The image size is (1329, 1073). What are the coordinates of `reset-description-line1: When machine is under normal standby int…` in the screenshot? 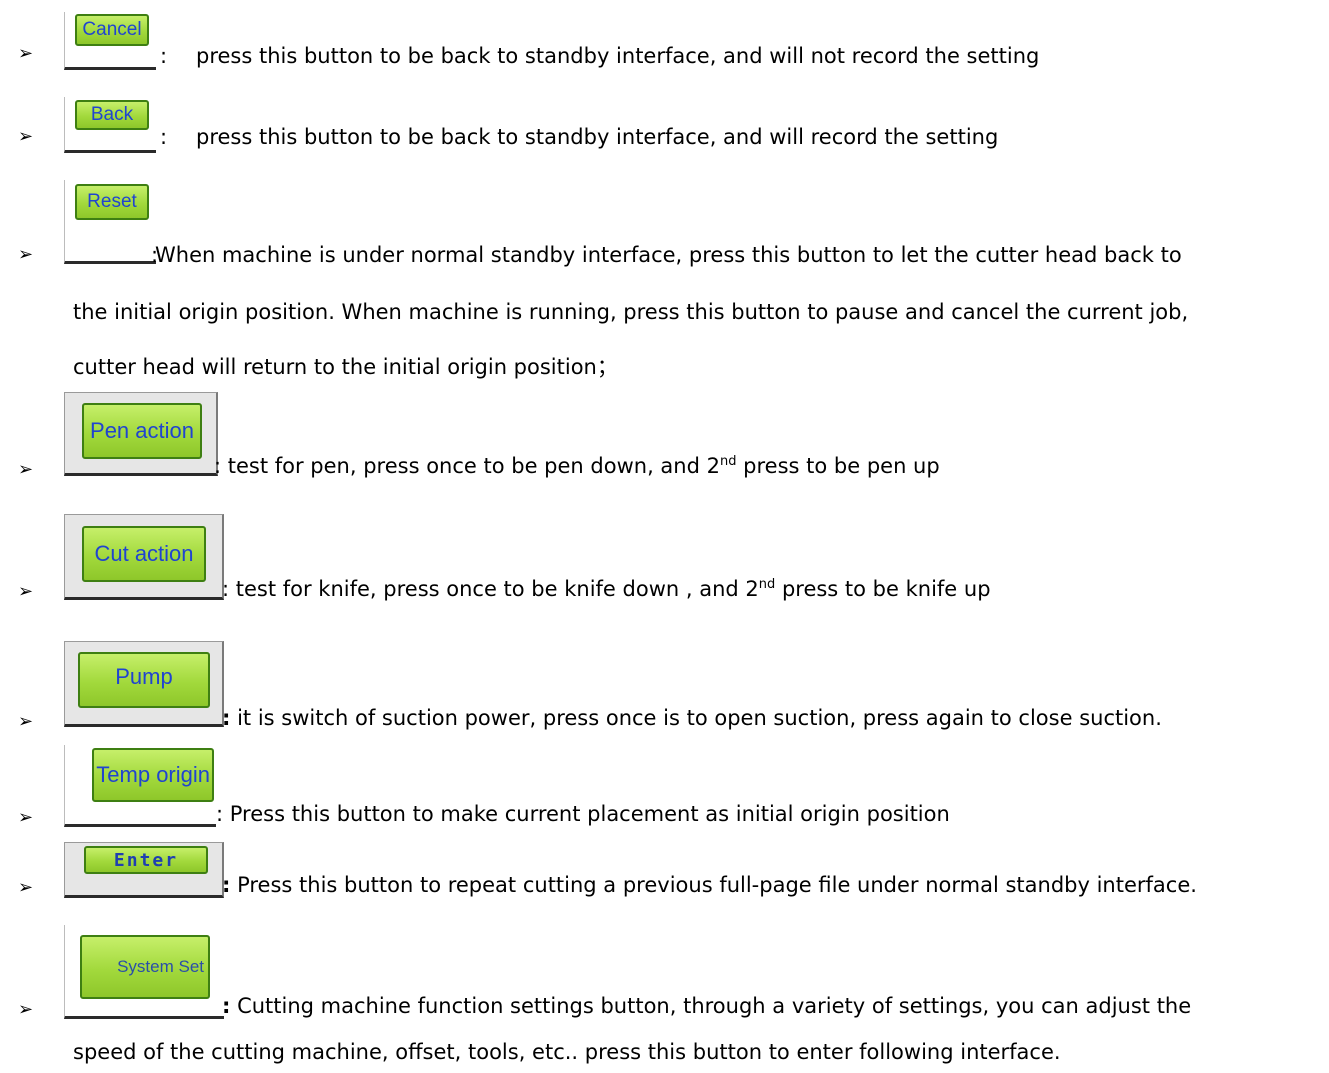 It's located at (668, 255).